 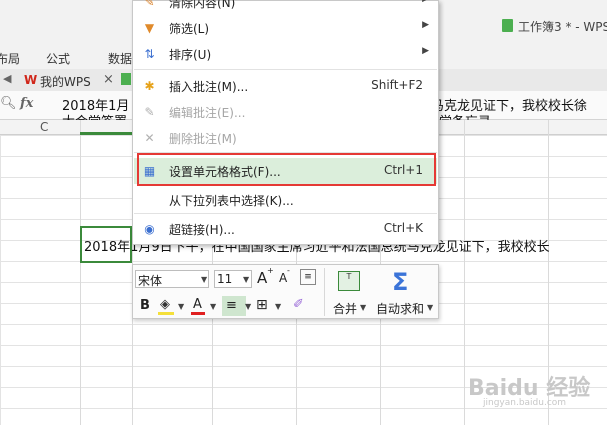 I want to click on selected-column-marker, so click(x=106, y=133).